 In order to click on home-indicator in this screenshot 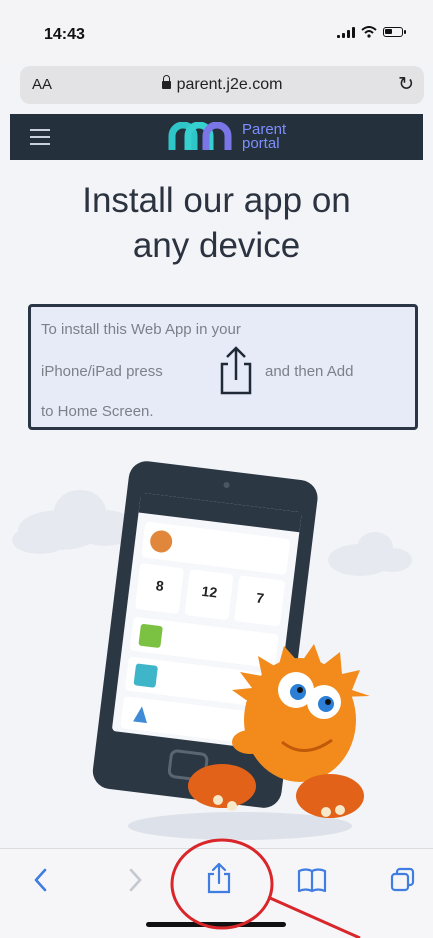, I will do `click(216, 924)`.